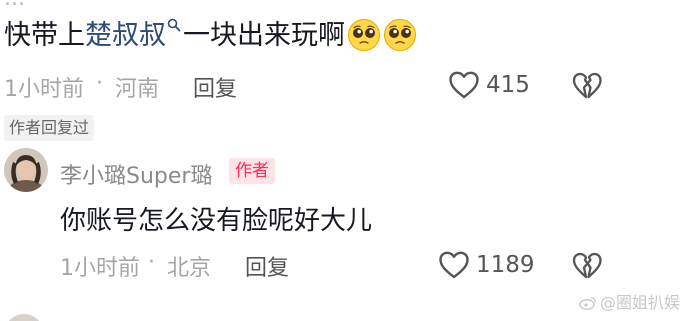 The height and width of the screenshot is (321, 690). What do you see at coordinates (137, 89) in the screenshot?
I see `comment-location: 河南` at bounding box center [137, 89].